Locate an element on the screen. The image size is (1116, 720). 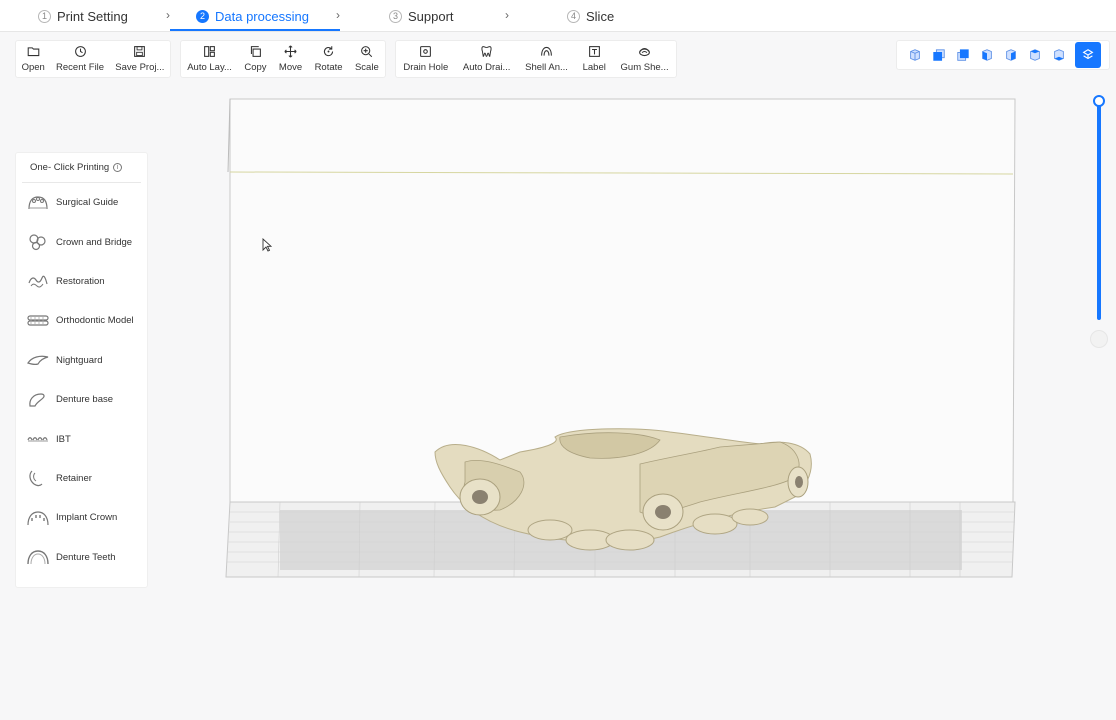
preset-denture-teeth: Denture Teeth is located at coordinates (81, 557).